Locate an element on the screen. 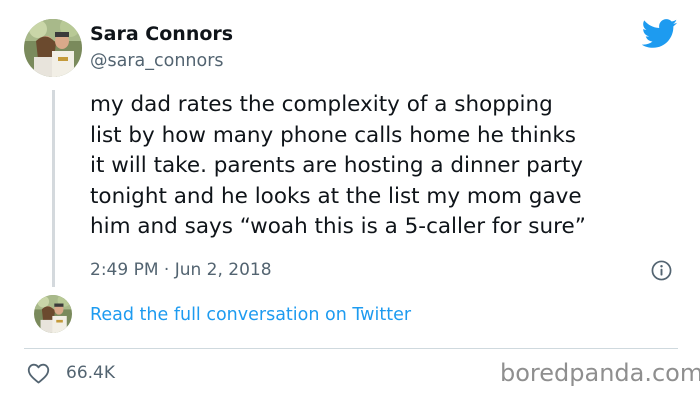  divider is located at coordinates (351, 348).